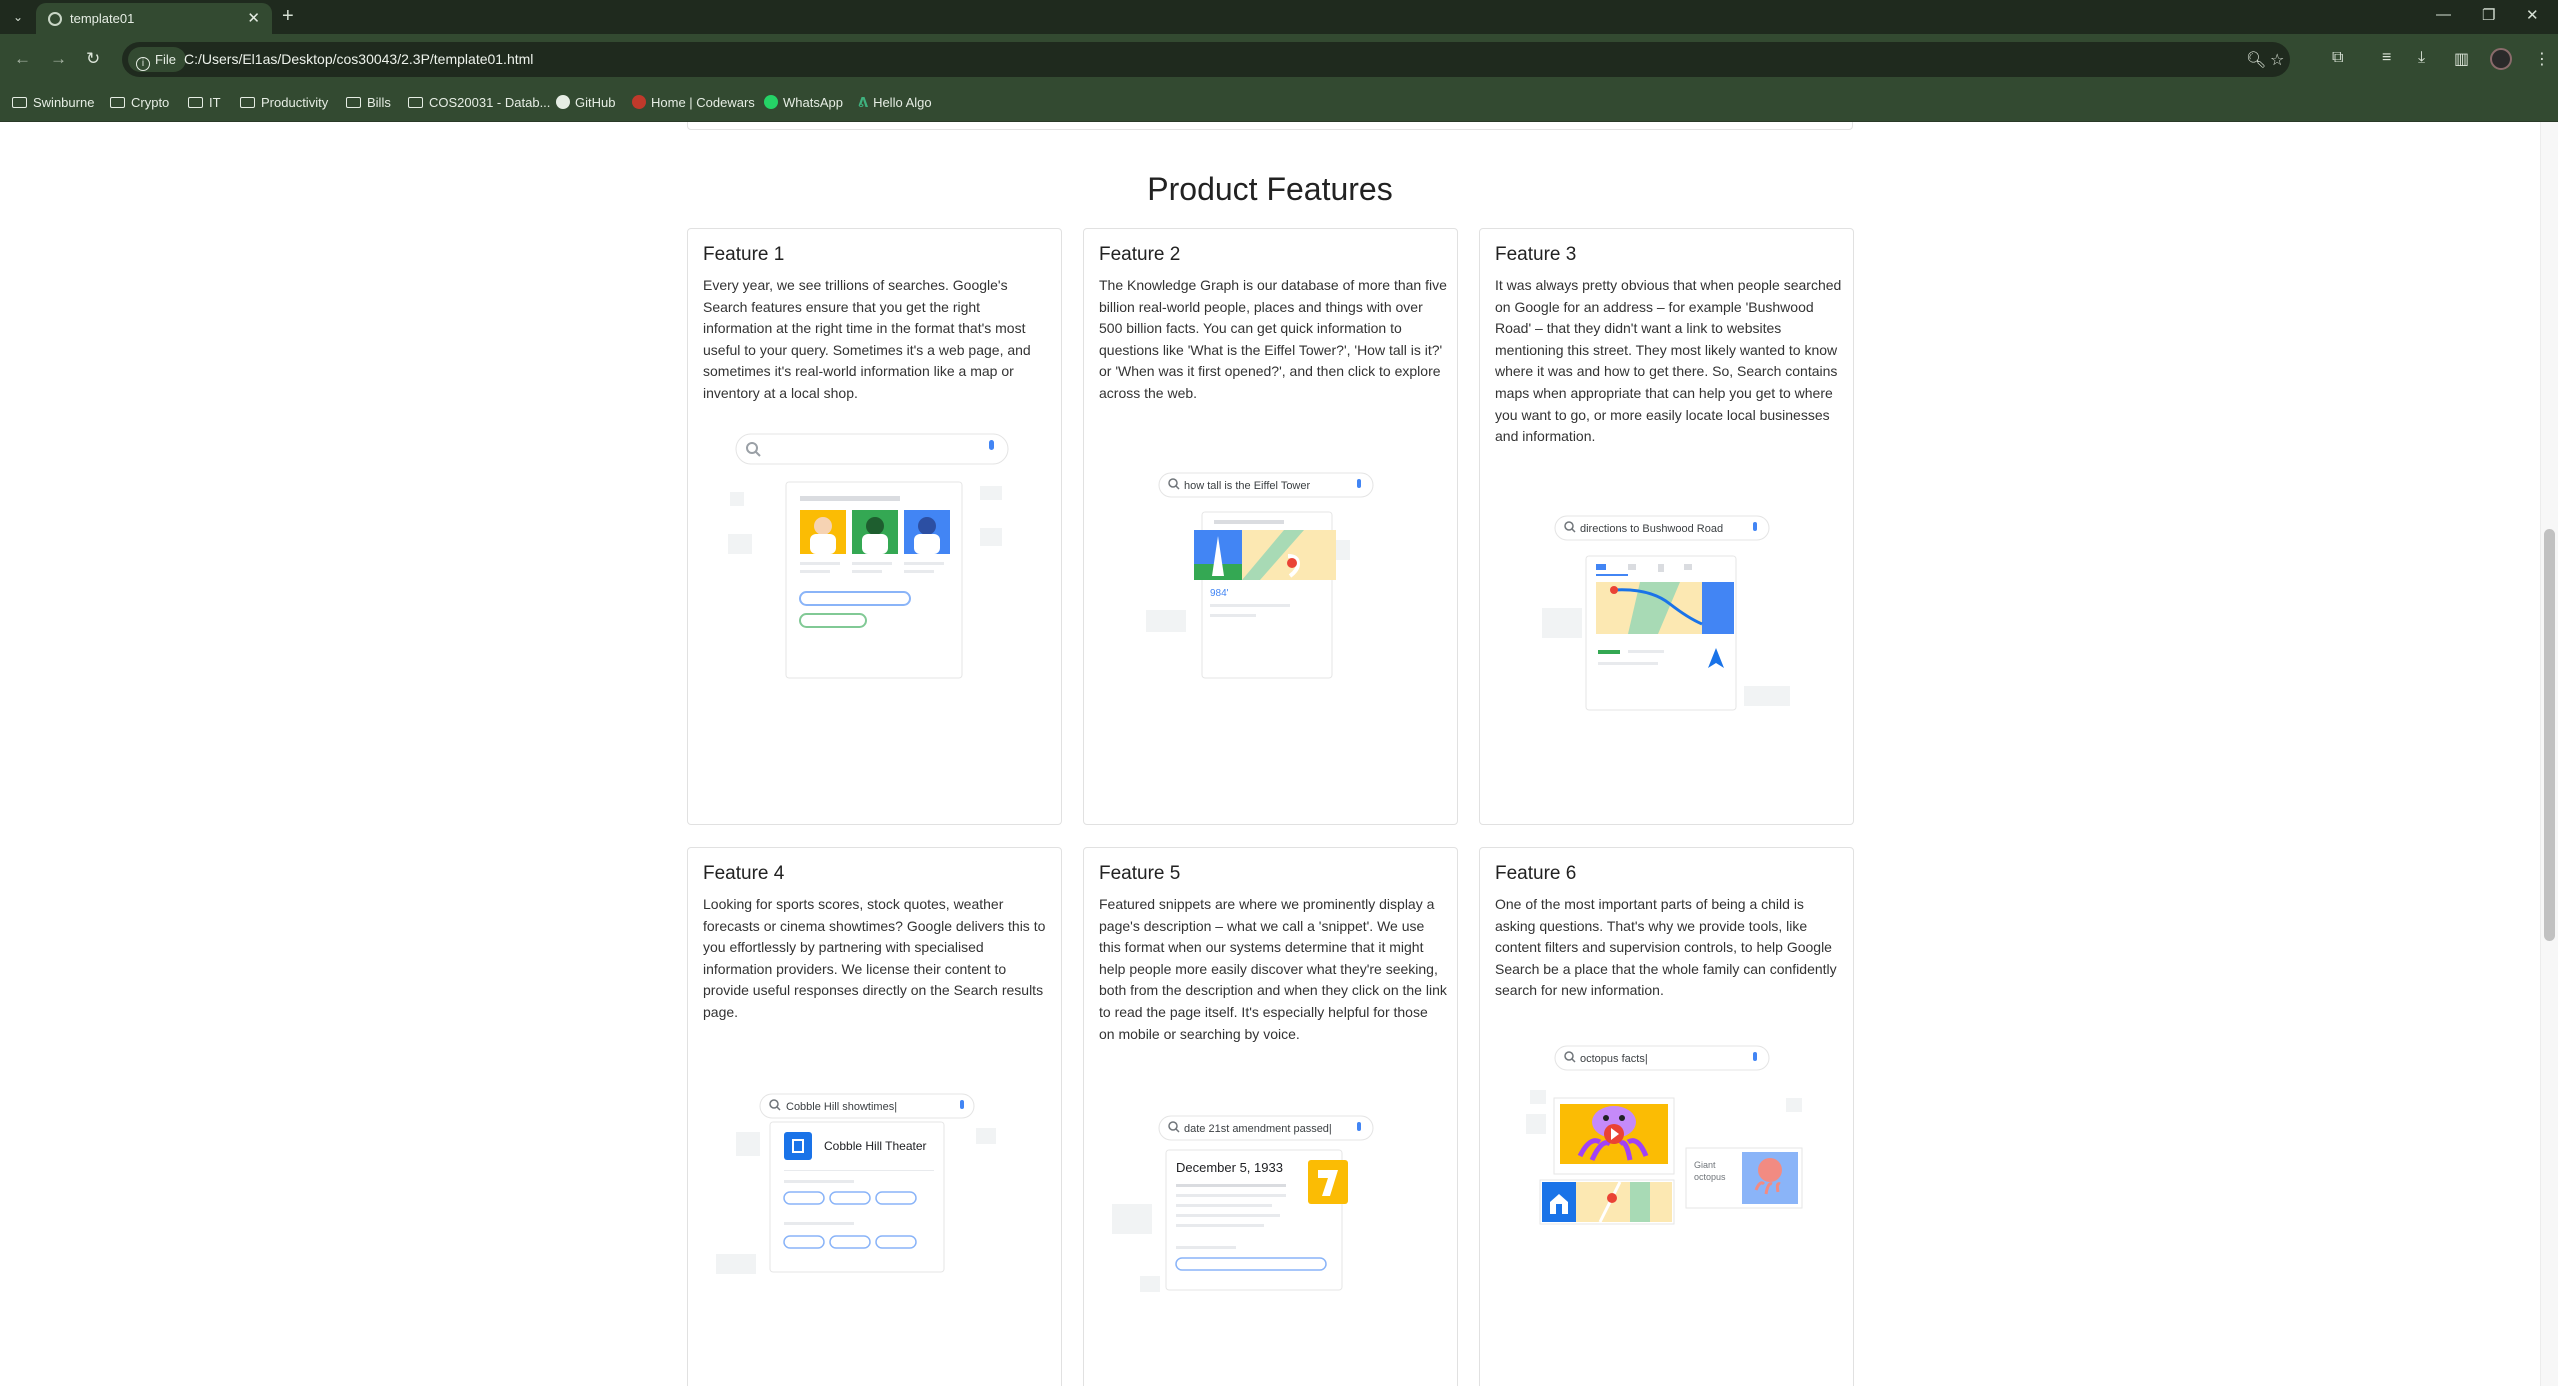 This screenshot has height=1386, width=2558. Describe the element at coordinates (253, 18) in the screenshot. I see `tab-close-icon: ✕` at that location.